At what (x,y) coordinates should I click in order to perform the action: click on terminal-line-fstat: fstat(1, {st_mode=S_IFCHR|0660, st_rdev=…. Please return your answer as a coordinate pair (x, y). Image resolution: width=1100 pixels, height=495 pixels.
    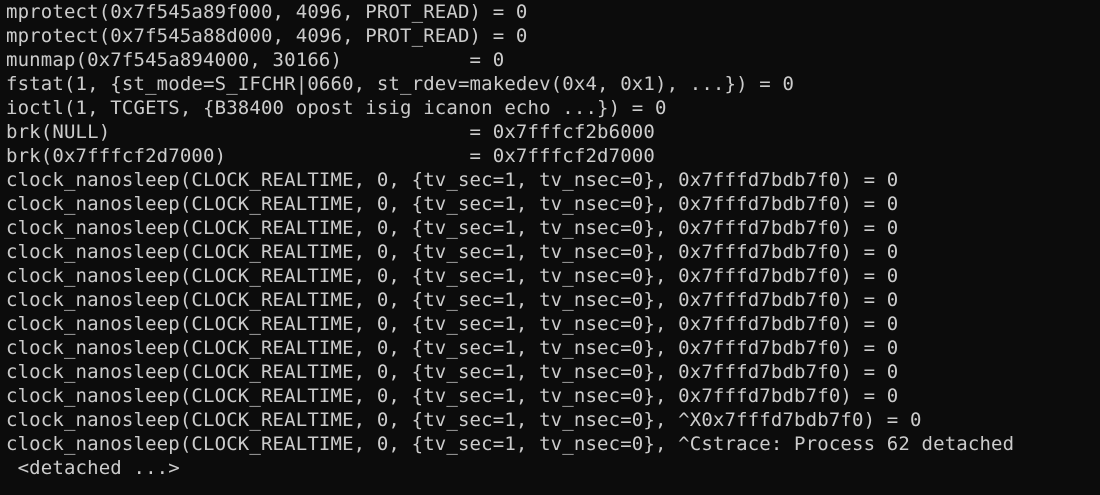
    Looking at the image, I should click on (400, 84).